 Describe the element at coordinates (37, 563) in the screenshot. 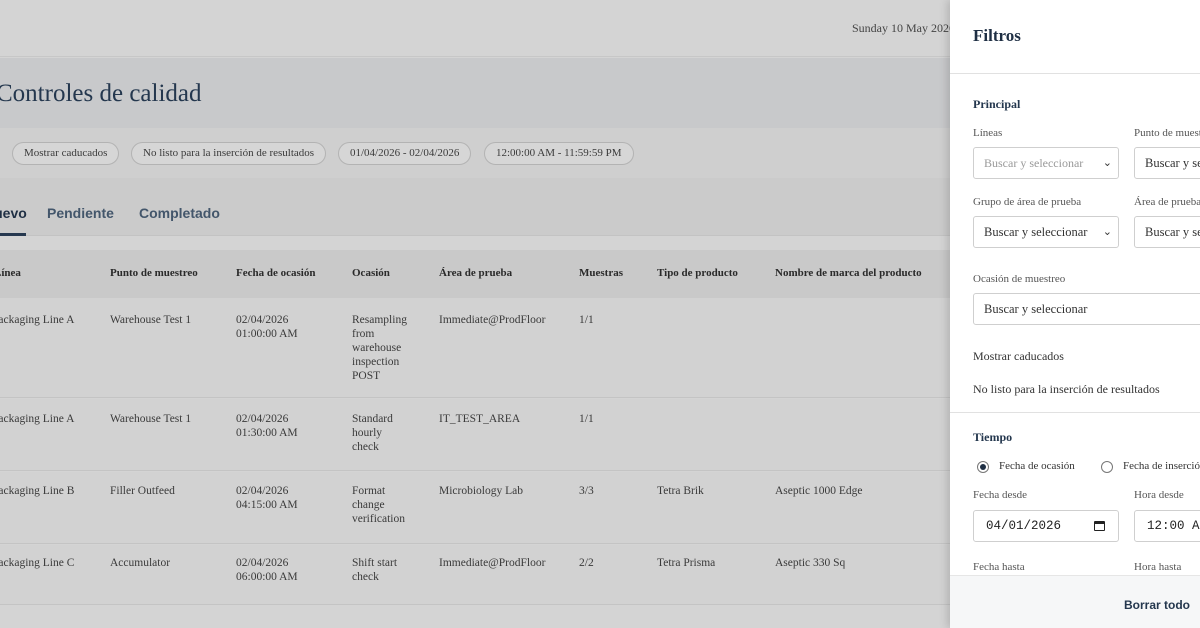

I see `cell-linea: Packaging Line C` at that location.